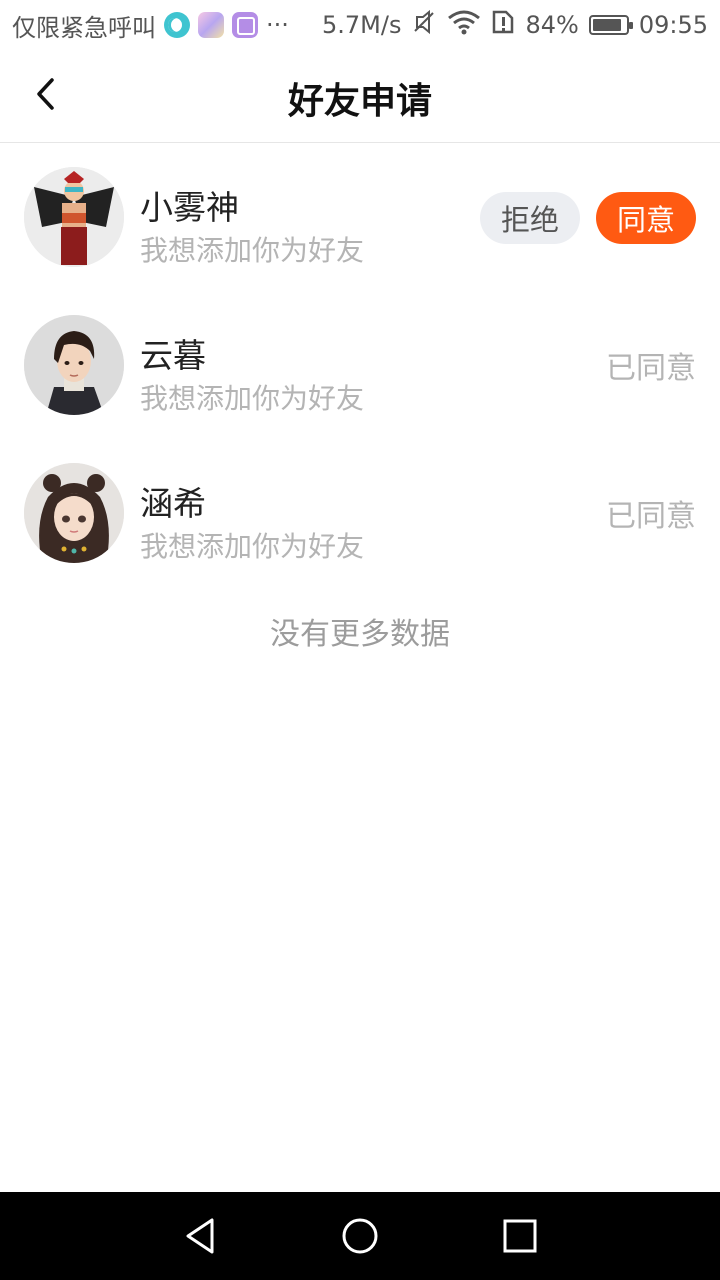  Describe the element at coordinates (211, 25) in the screenshot. I see `game-app-icon` at that location.